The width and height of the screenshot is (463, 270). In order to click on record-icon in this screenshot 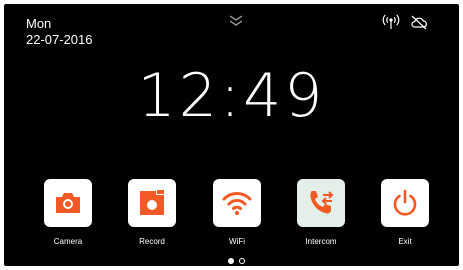, I will do `click(152, 202)`.